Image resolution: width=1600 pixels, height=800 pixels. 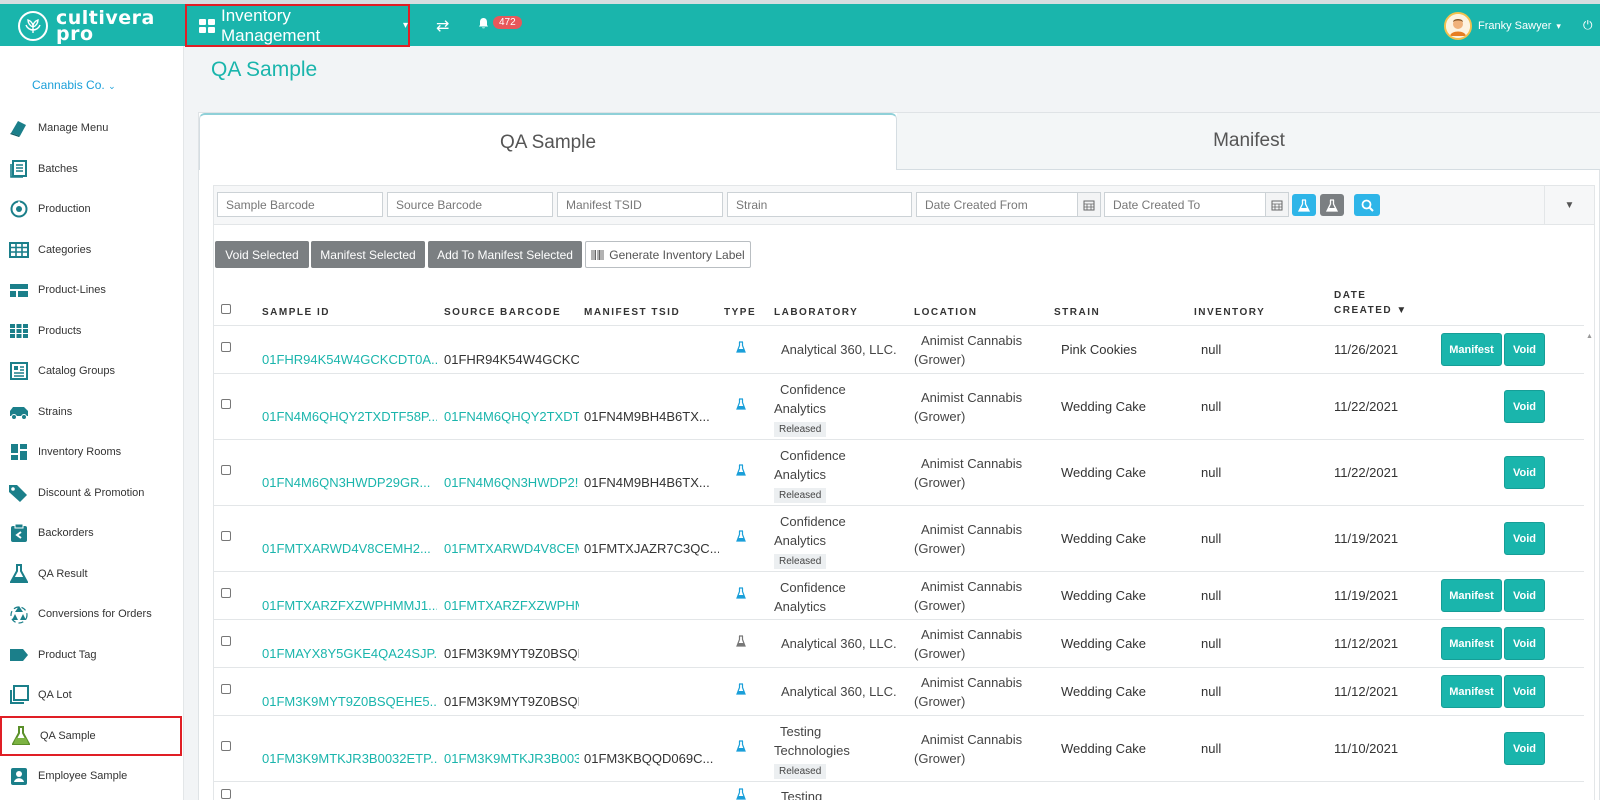 What do you see at coordinates (1569, 205) in the screenshot?
I see `expand-filters-caret-icon: ▼` at bounding box center [1569, 205].